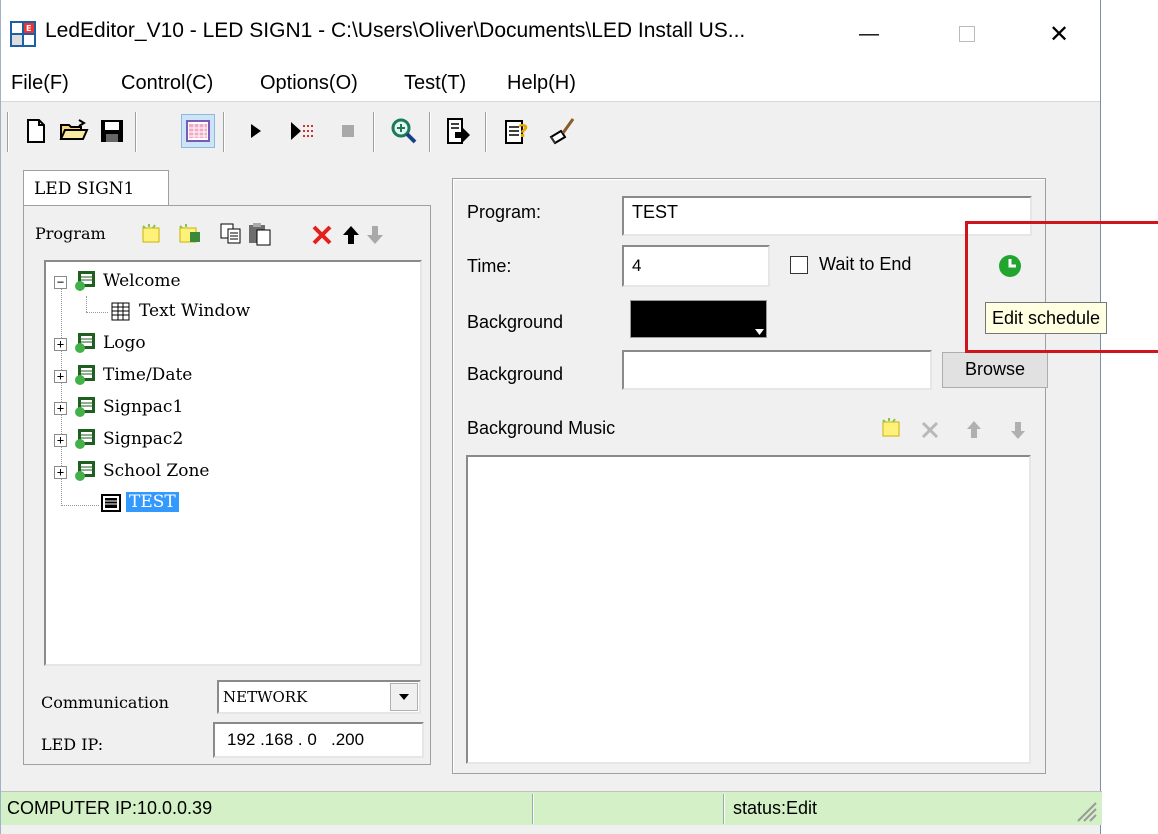 Image resolution: width=1158 pixels, height=834 pixels. I want to click on move-up-icon, so click(351, 235).